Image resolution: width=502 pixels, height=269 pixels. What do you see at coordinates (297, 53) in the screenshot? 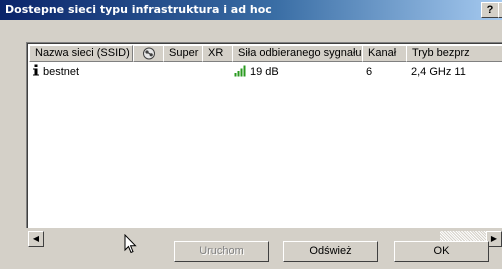
I see `column-header-signal: Siła odbieranego sygnału` at bounding box center [297, 53].